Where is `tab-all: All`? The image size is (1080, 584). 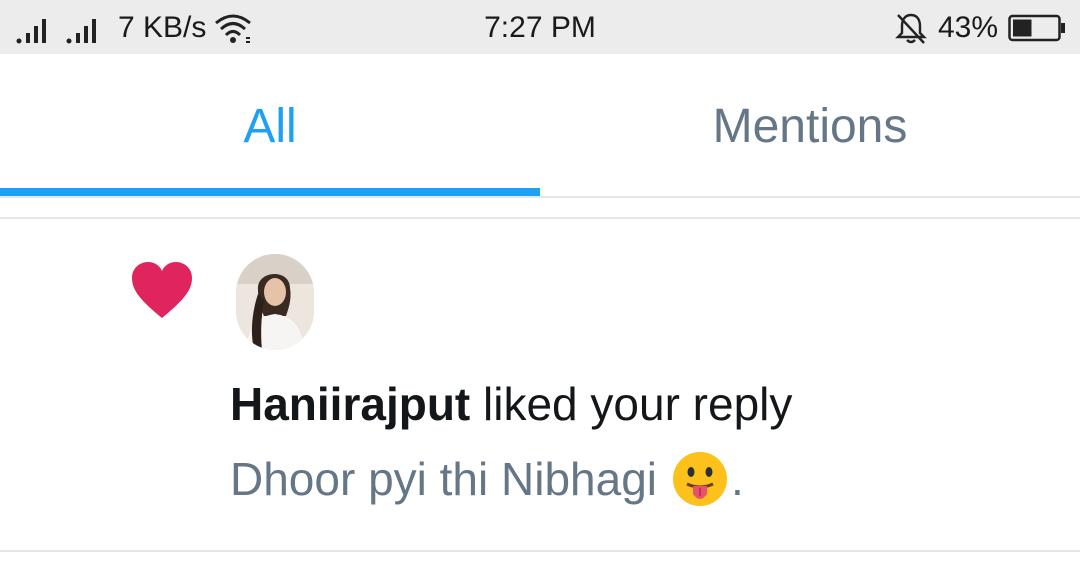 tab-all: All is located at coordinates (270, 126).